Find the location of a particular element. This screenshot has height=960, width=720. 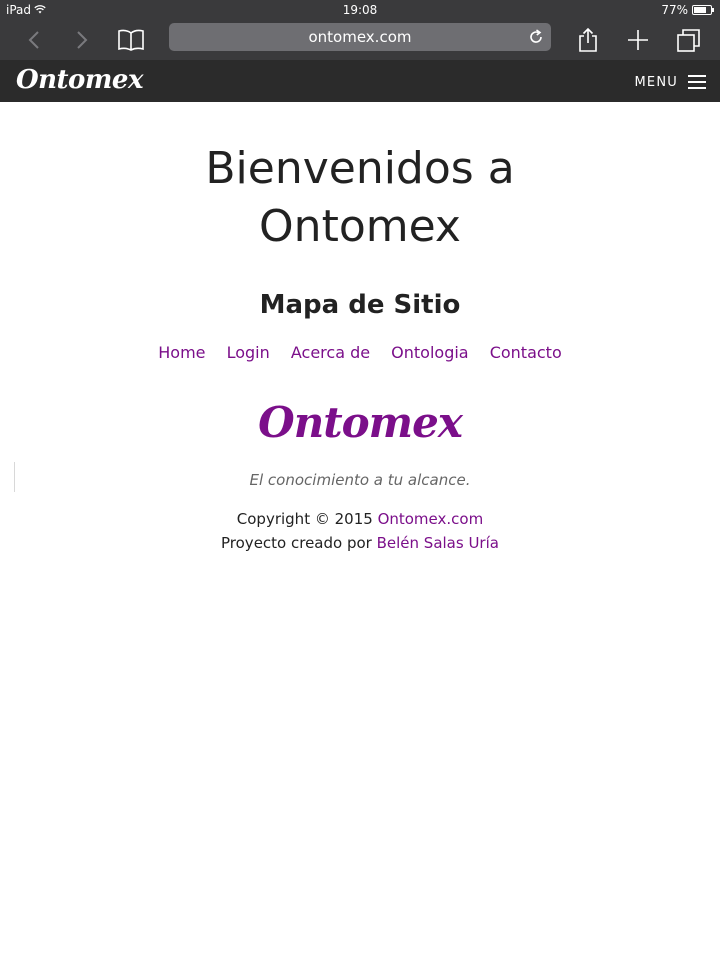

share-button is located at coordinates (588, 40).